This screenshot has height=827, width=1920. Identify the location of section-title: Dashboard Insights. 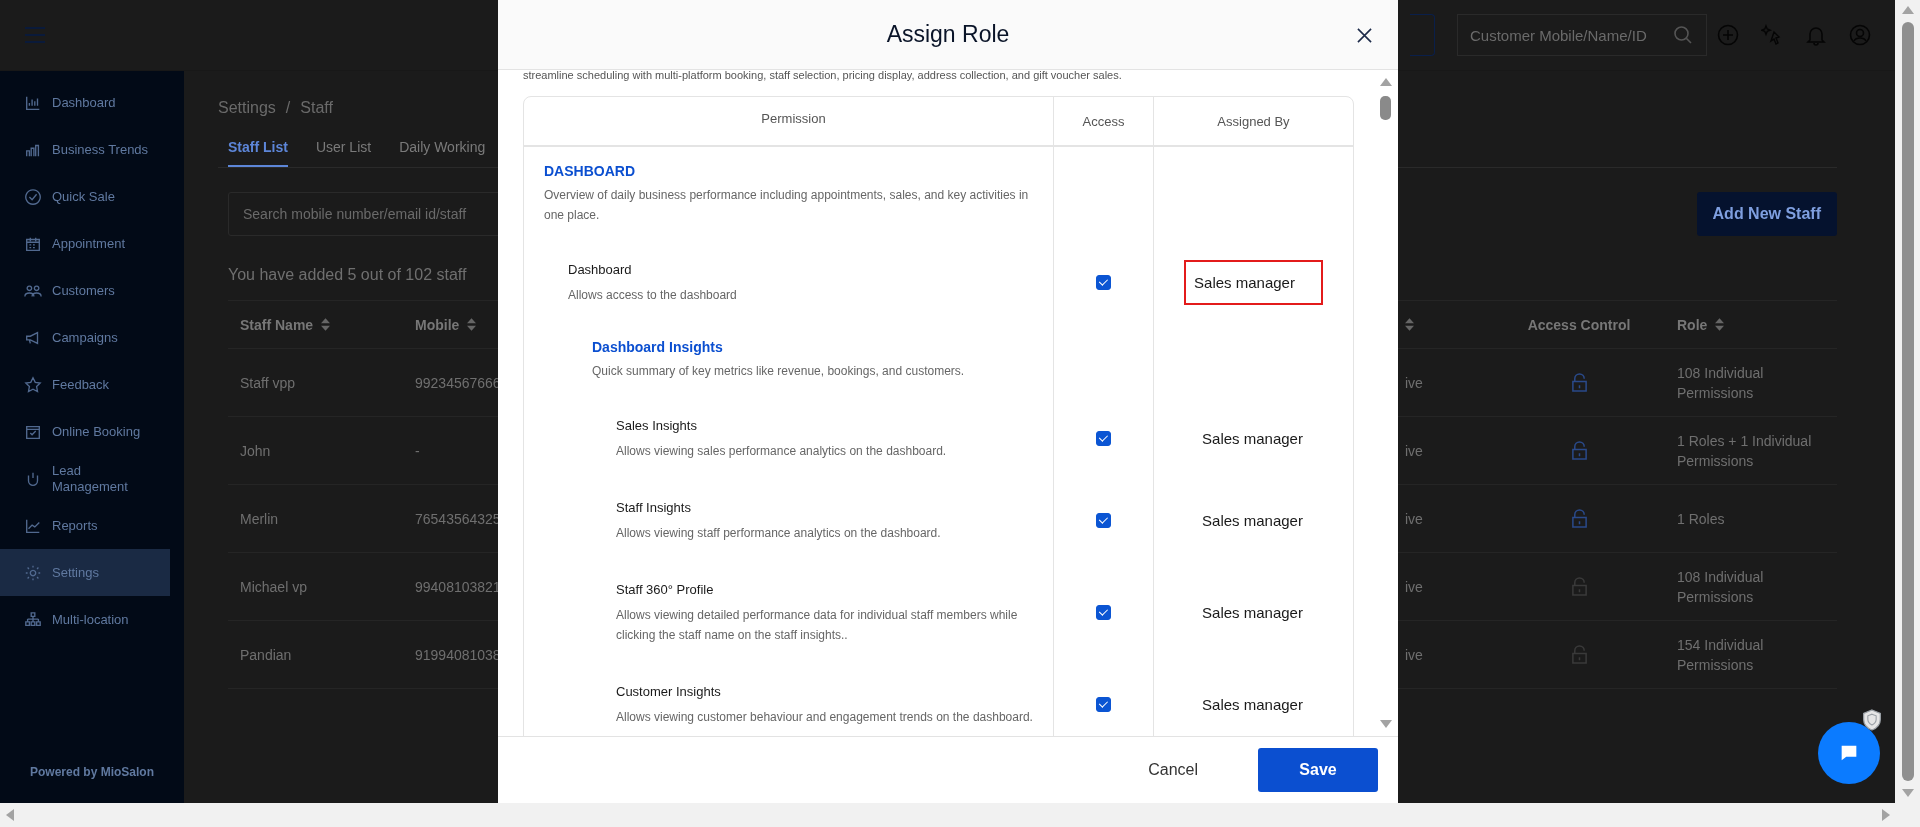
(658, 347).